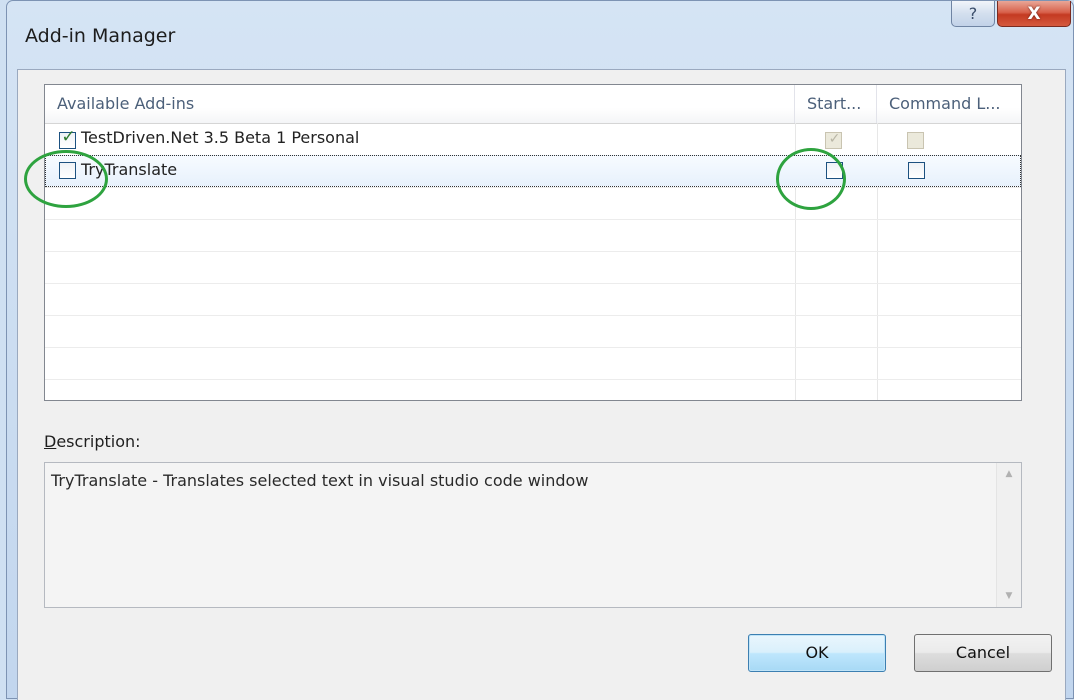 Image resolution: width=1074 pixels, height=700 pixels. Describe the element at coordinates (1009, 596) in the screenshot. I see `scroll-down-icon: ▼` at that location.